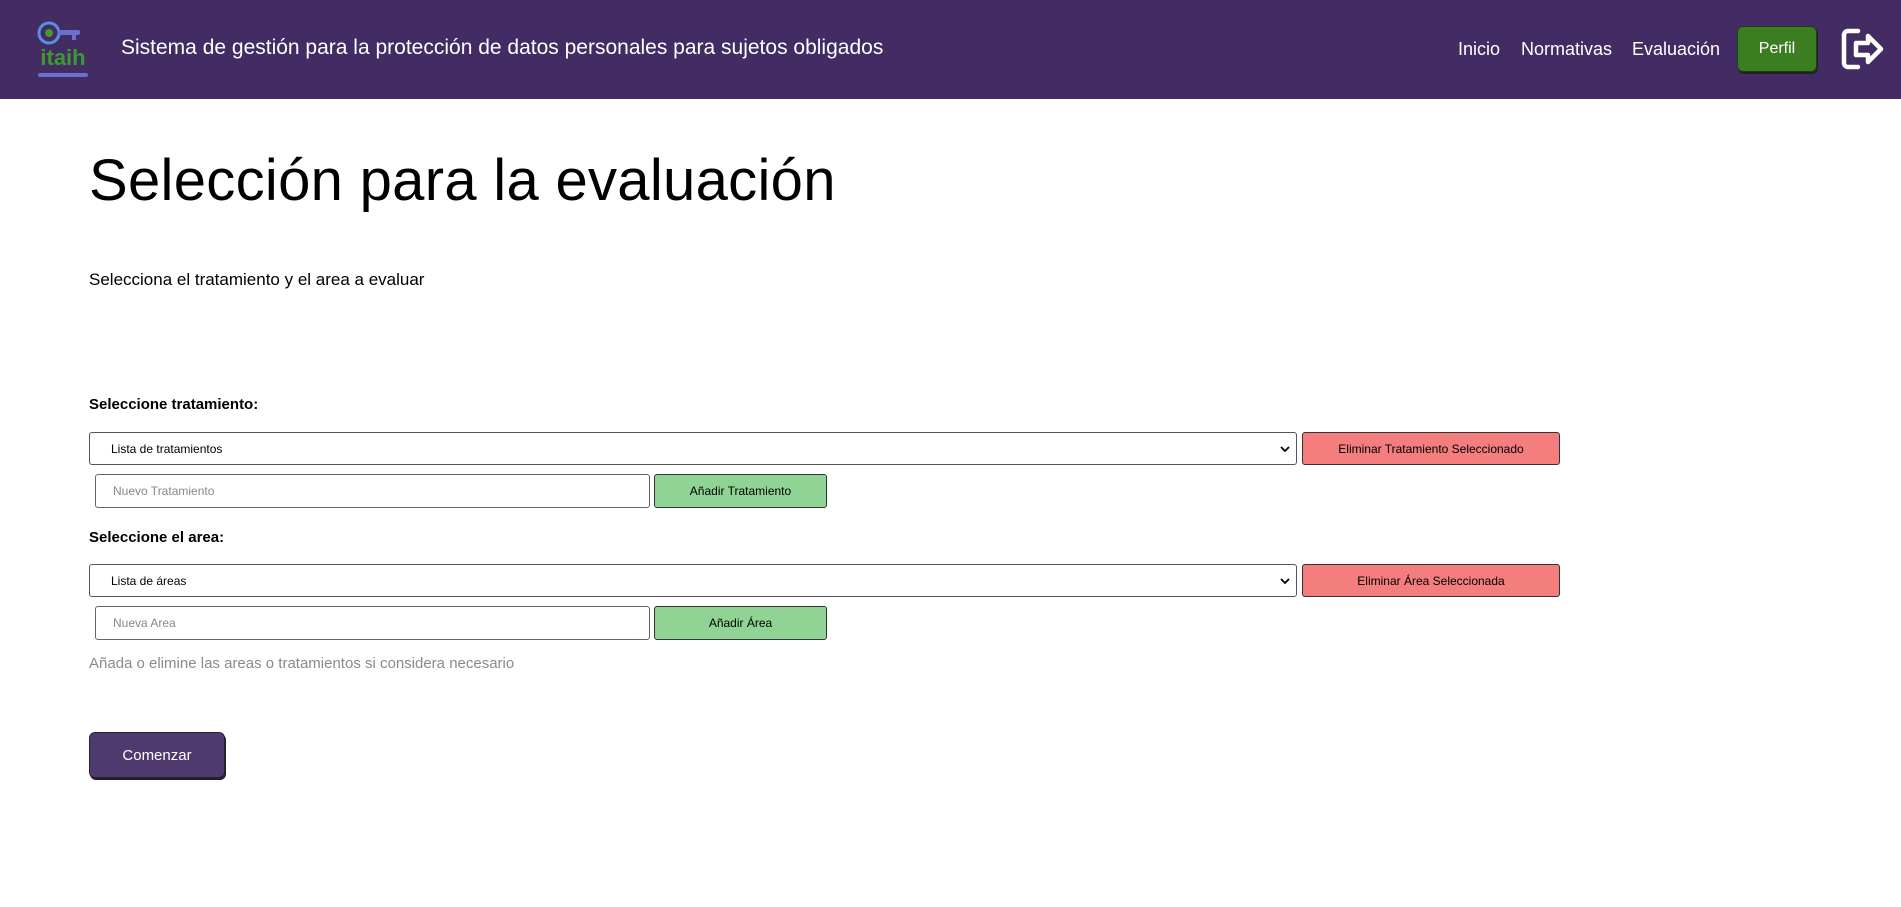  What do you see at coordinates (693, 448) in the screenshot?
I see `treatment-select: Lista de tratamientos` at bounding box center [693, 448].